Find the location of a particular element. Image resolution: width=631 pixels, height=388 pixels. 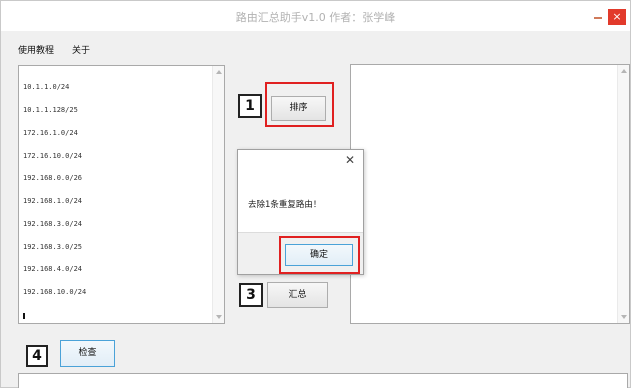

route-line: 192.168.0.0/26 is located at coordinates (53, 178).